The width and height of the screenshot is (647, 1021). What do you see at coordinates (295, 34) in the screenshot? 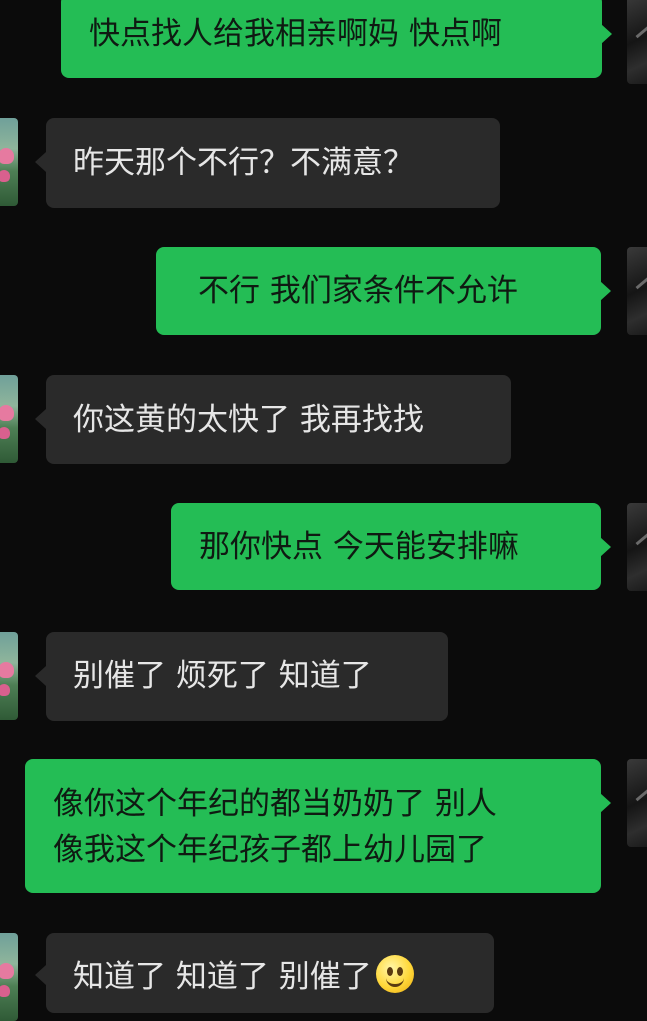
I see `message-text: 快点找人给我相亲啊妈 快点啊` at bounding box center [295, 34].